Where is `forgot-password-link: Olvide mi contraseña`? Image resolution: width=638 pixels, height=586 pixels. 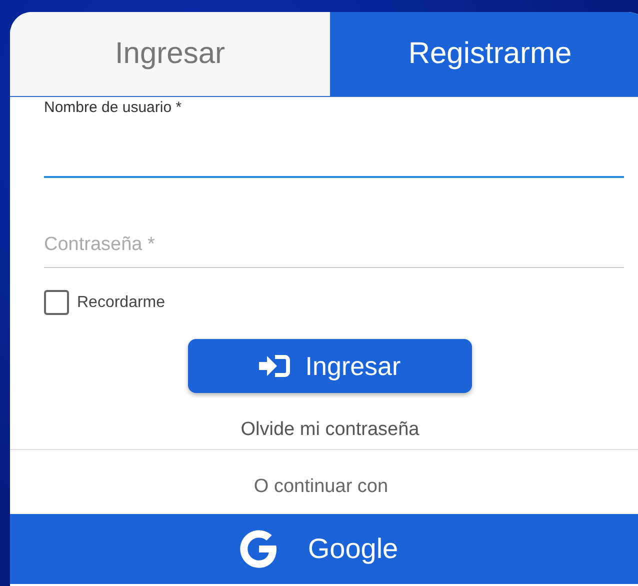 forgot-password-link: Olvide mi contraseña is located at coordinates (330, 430).